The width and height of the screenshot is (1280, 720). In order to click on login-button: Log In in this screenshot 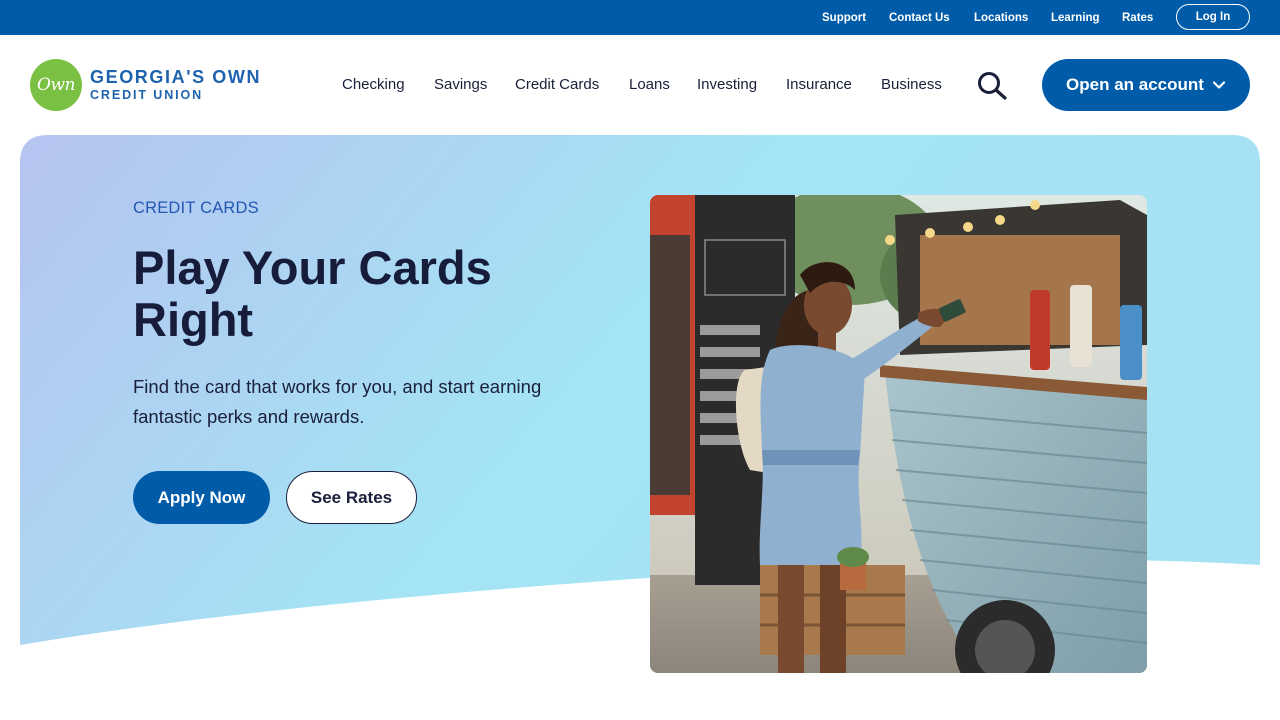, I will do `click(1213, 17)`.